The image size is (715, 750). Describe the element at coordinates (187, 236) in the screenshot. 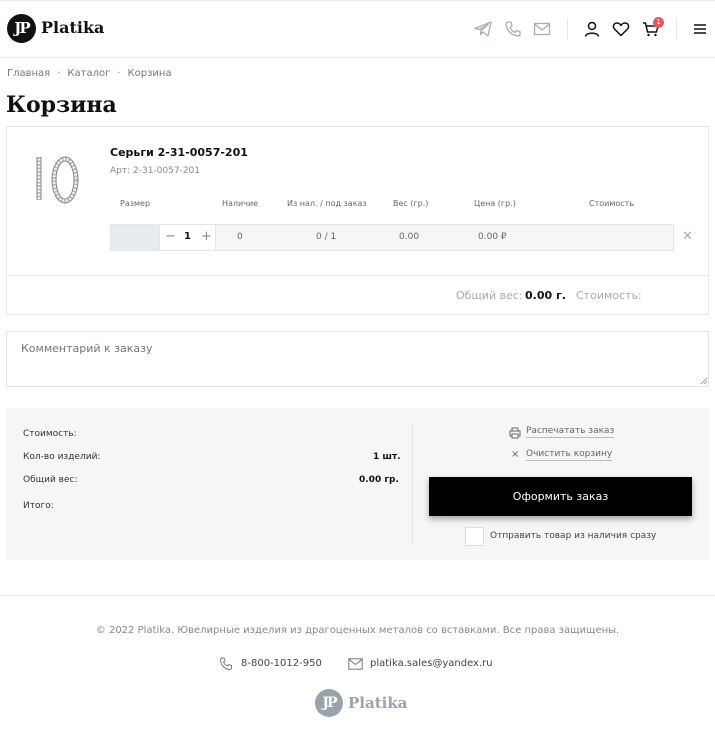

I see `qty-value: 1` at that location.